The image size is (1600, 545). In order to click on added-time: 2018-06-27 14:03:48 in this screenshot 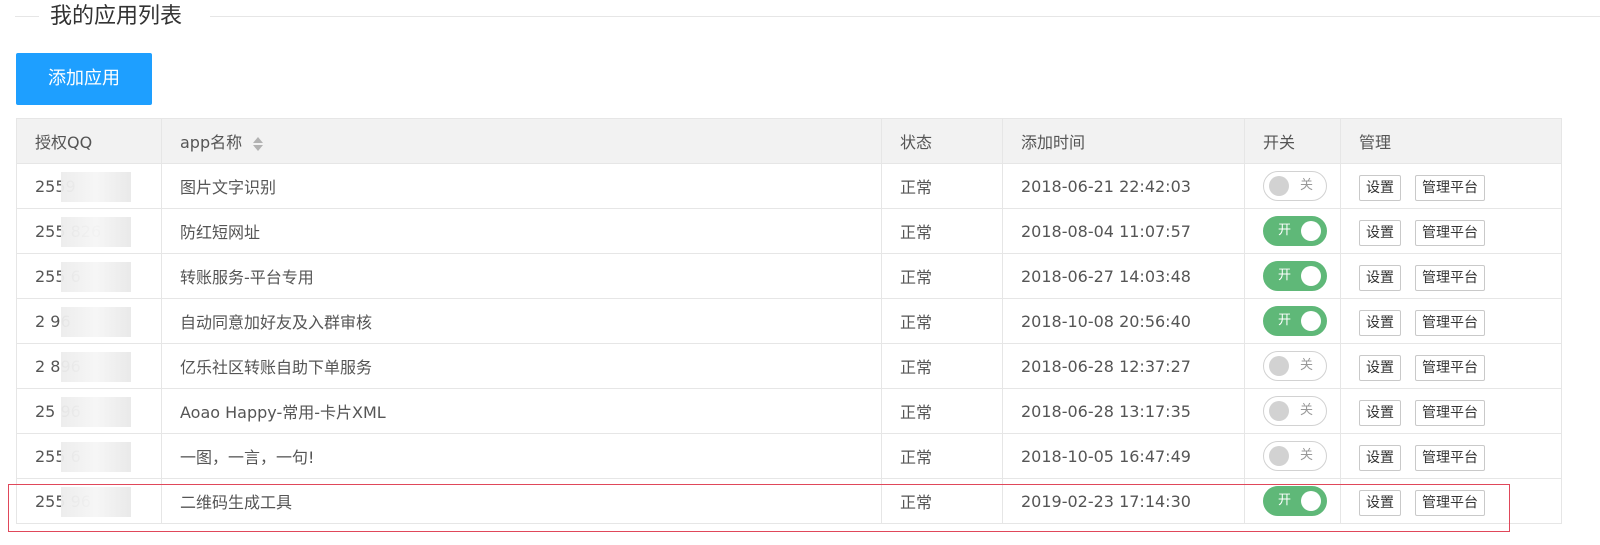, I will do `click(1106, 276)`.